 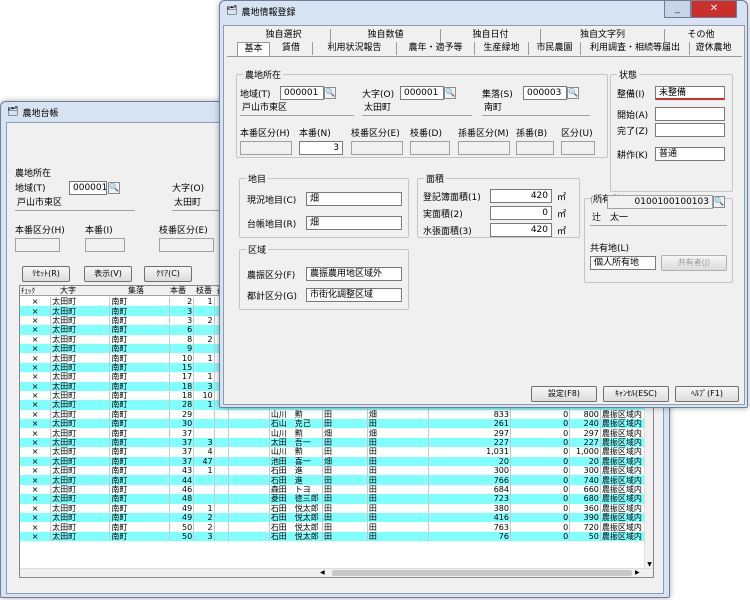 I want to click on scroll-thumb, so click(x=482, y=573).